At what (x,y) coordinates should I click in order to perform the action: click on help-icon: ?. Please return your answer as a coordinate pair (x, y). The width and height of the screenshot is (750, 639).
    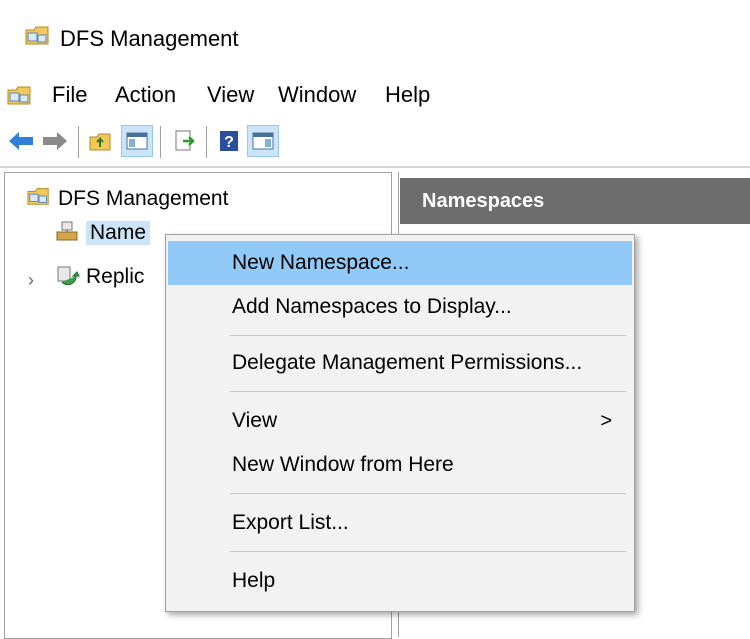
    Looking at the image, I should click on (229, 141).